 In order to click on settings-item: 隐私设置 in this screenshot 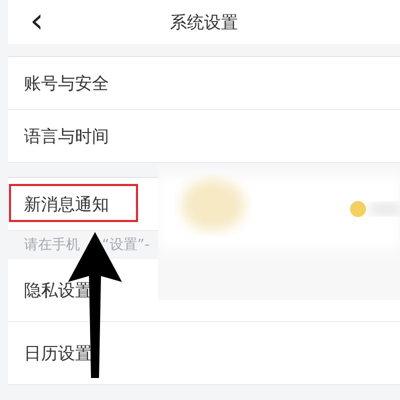, I will do `click(58, 290)`.